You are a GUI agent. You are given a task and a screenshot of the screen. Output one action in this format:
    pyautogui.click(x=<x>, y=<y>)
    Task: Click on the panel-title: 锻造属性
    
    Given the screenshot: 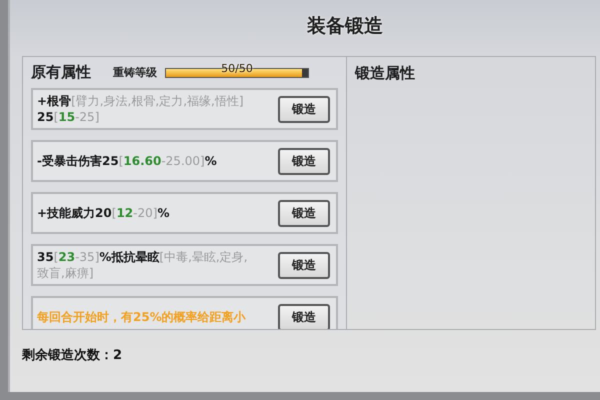 What is the action you would take?
    pyautogui.click(x=385, y=73)
    